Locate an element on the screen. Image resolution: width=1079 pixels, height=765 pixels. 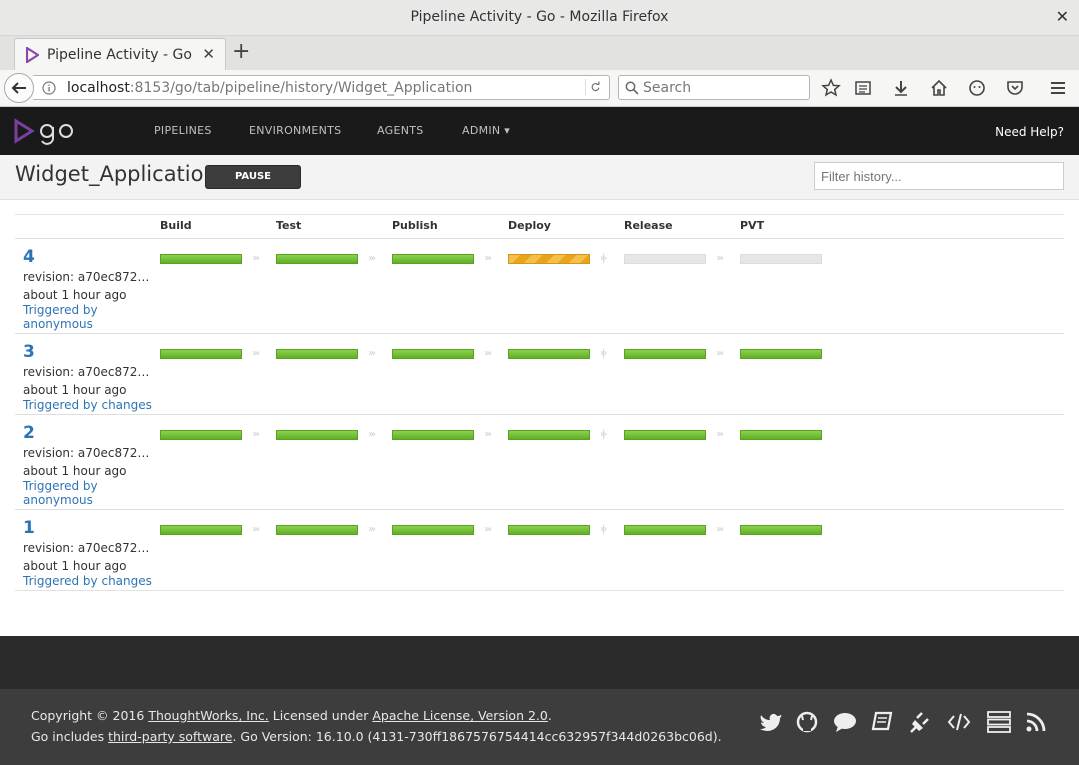
window-close-icon: ✕ is located at coordinates (1062, 17).